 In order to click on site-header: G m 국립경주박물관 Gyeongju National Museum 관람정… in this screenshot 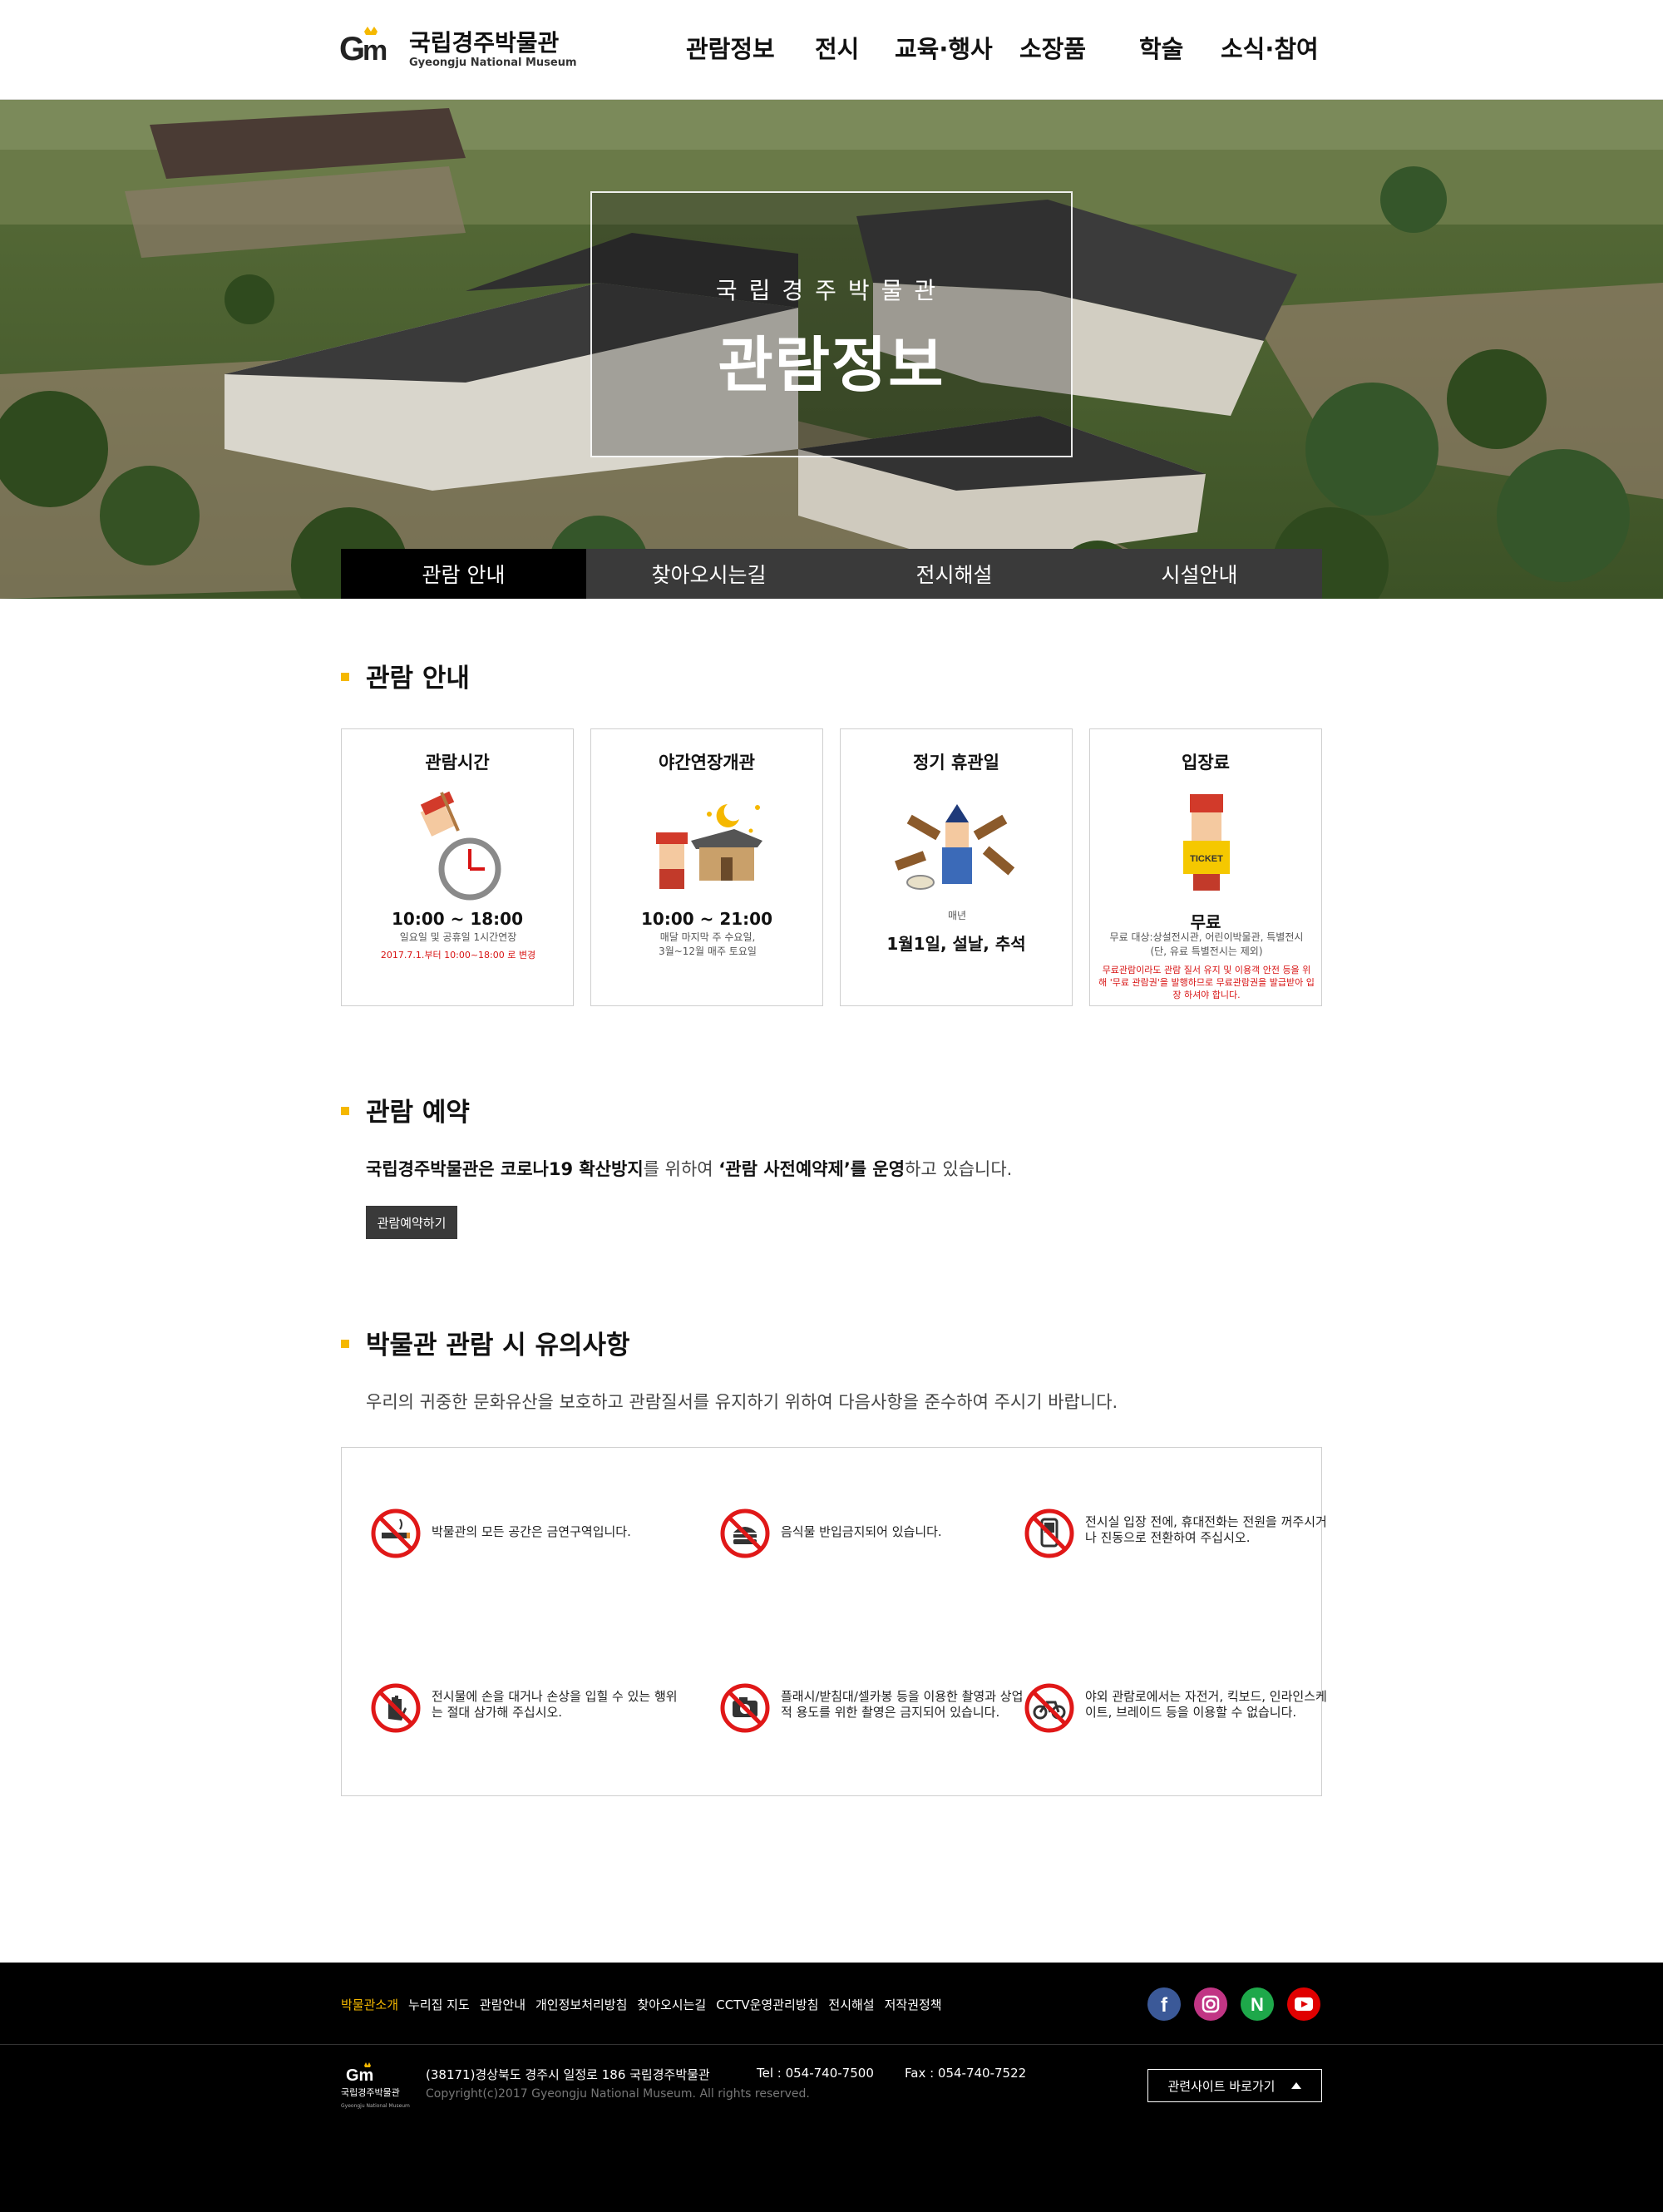, I will do `click(831, 50)`.